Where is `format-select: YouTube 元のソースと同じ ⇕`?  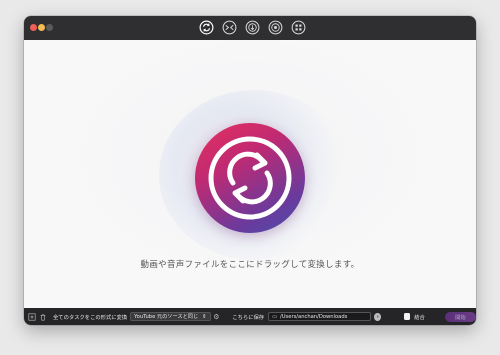 format-select: YouTube 元のソースと同じ ⇕ is located at coordinates (170, 316).